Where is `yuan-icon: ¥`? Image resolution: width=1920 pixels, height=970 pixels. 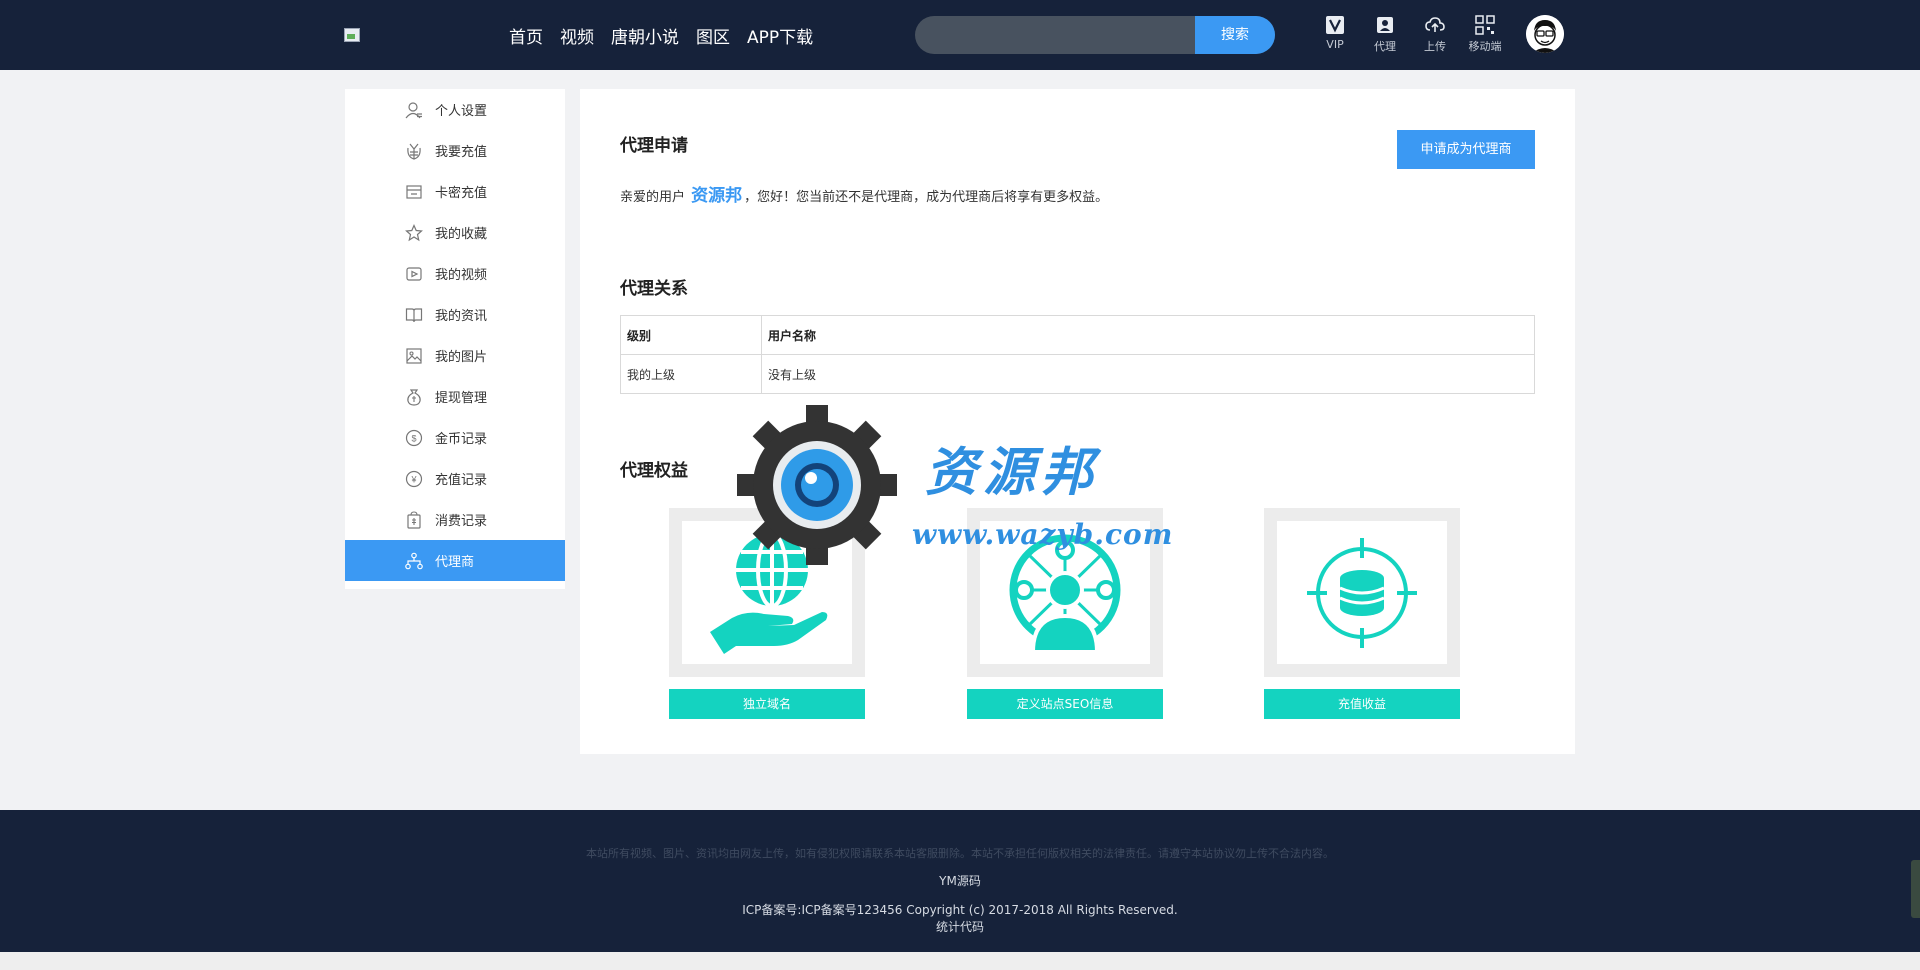
yuan-icon: ¥ is located at coordinates (414, 479).